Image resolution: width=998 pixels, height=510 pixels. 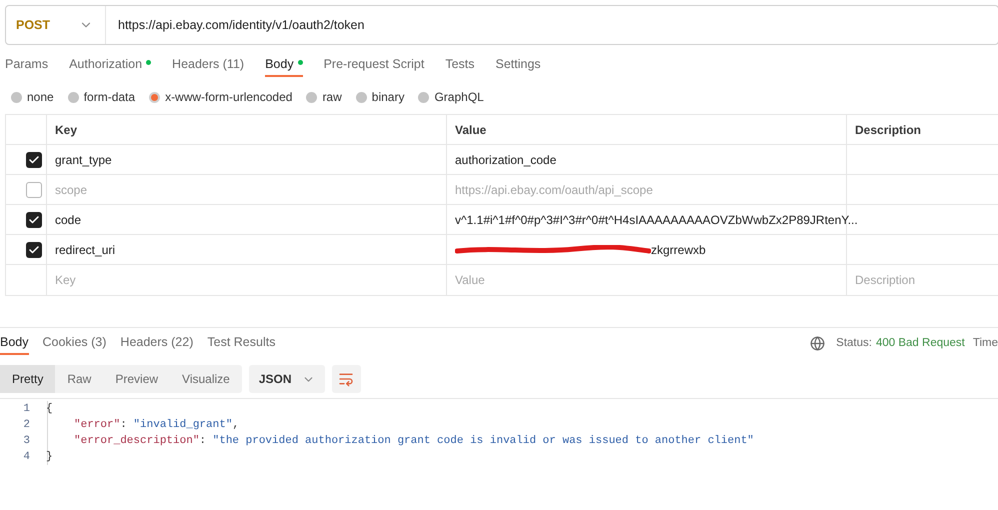 I want to click on body-type-radio: raw, so click(x=324, y=97).